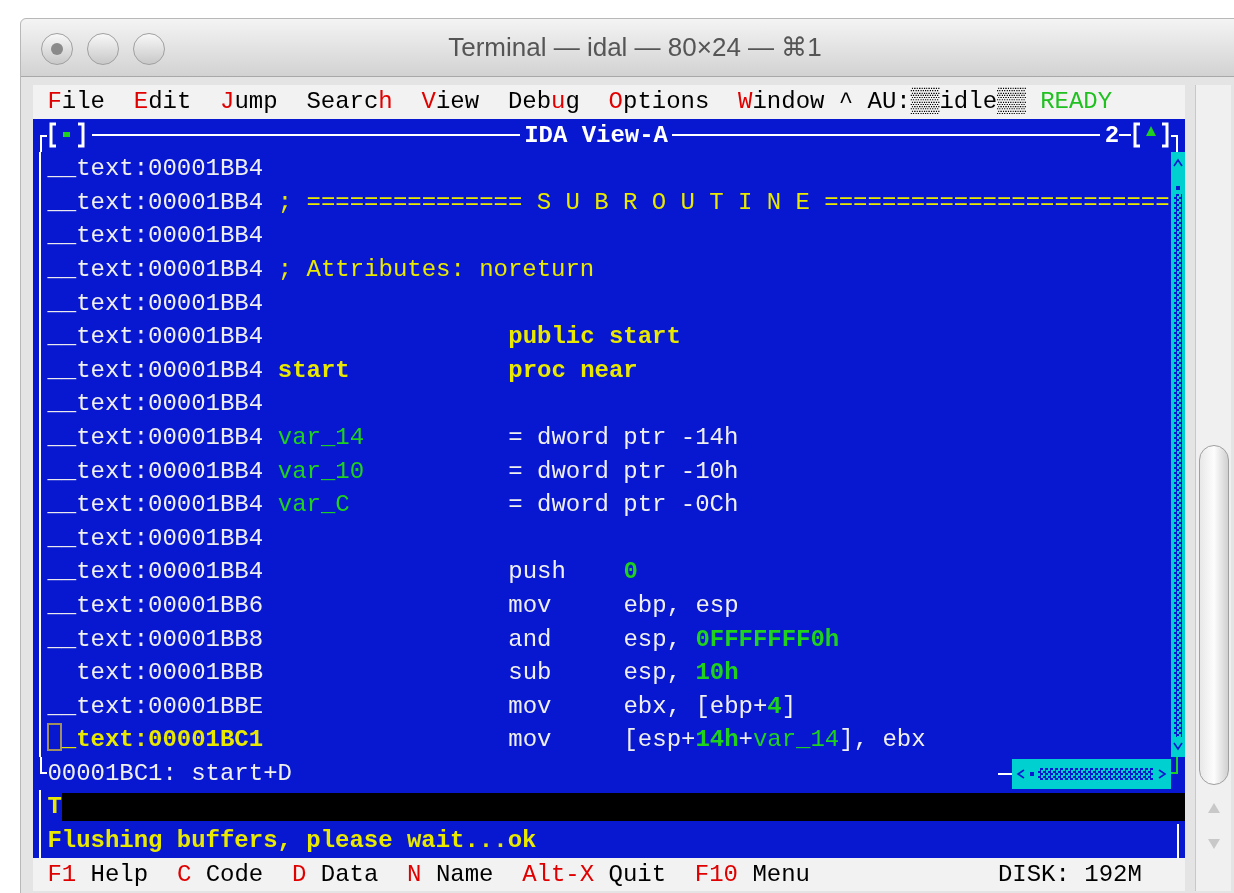 The image size is (1234, 893). Describe the element at coordinates (623, 505) in the screenshot. I see `directive-text: = dword ptr -0Ch` at that location.